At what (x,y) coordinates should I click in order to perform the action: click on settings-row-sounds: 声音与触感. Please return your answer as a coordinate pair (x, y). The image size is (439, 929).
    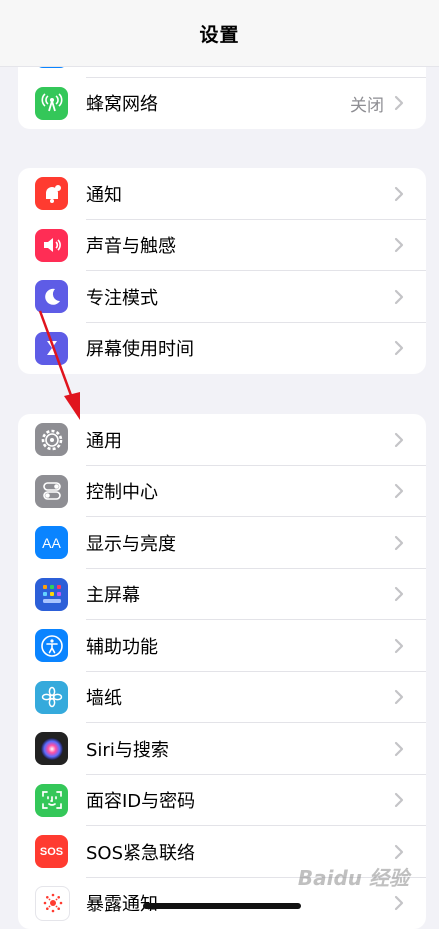
    Looking at the image, I should click on (222, 246).